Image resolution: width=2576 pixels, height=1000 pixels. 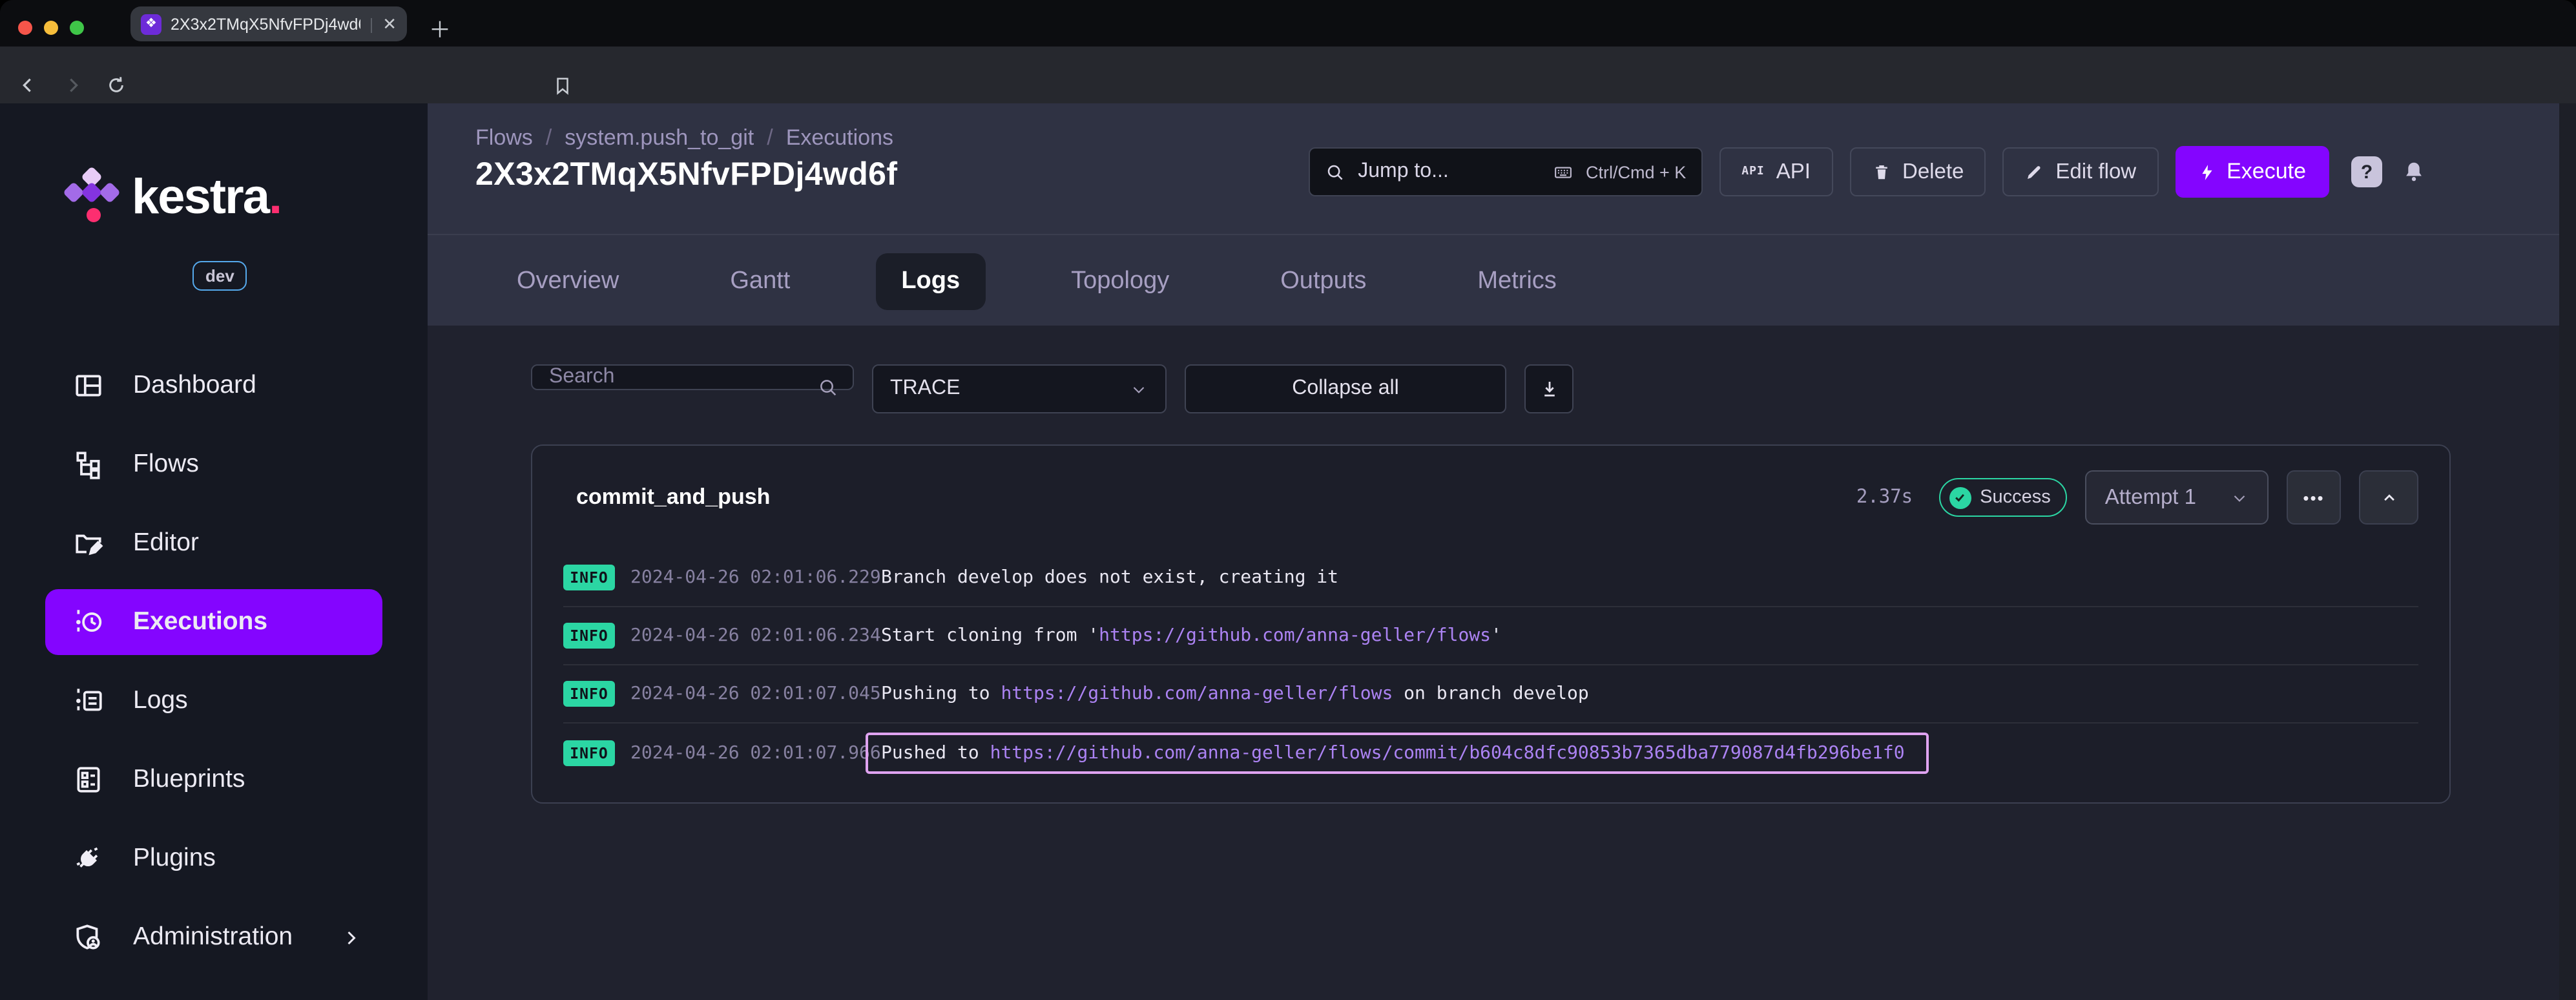 What do you see at coordinates (116, 86) in the screenshot?
I see `reload-icon` at bounding box center [116, 86].